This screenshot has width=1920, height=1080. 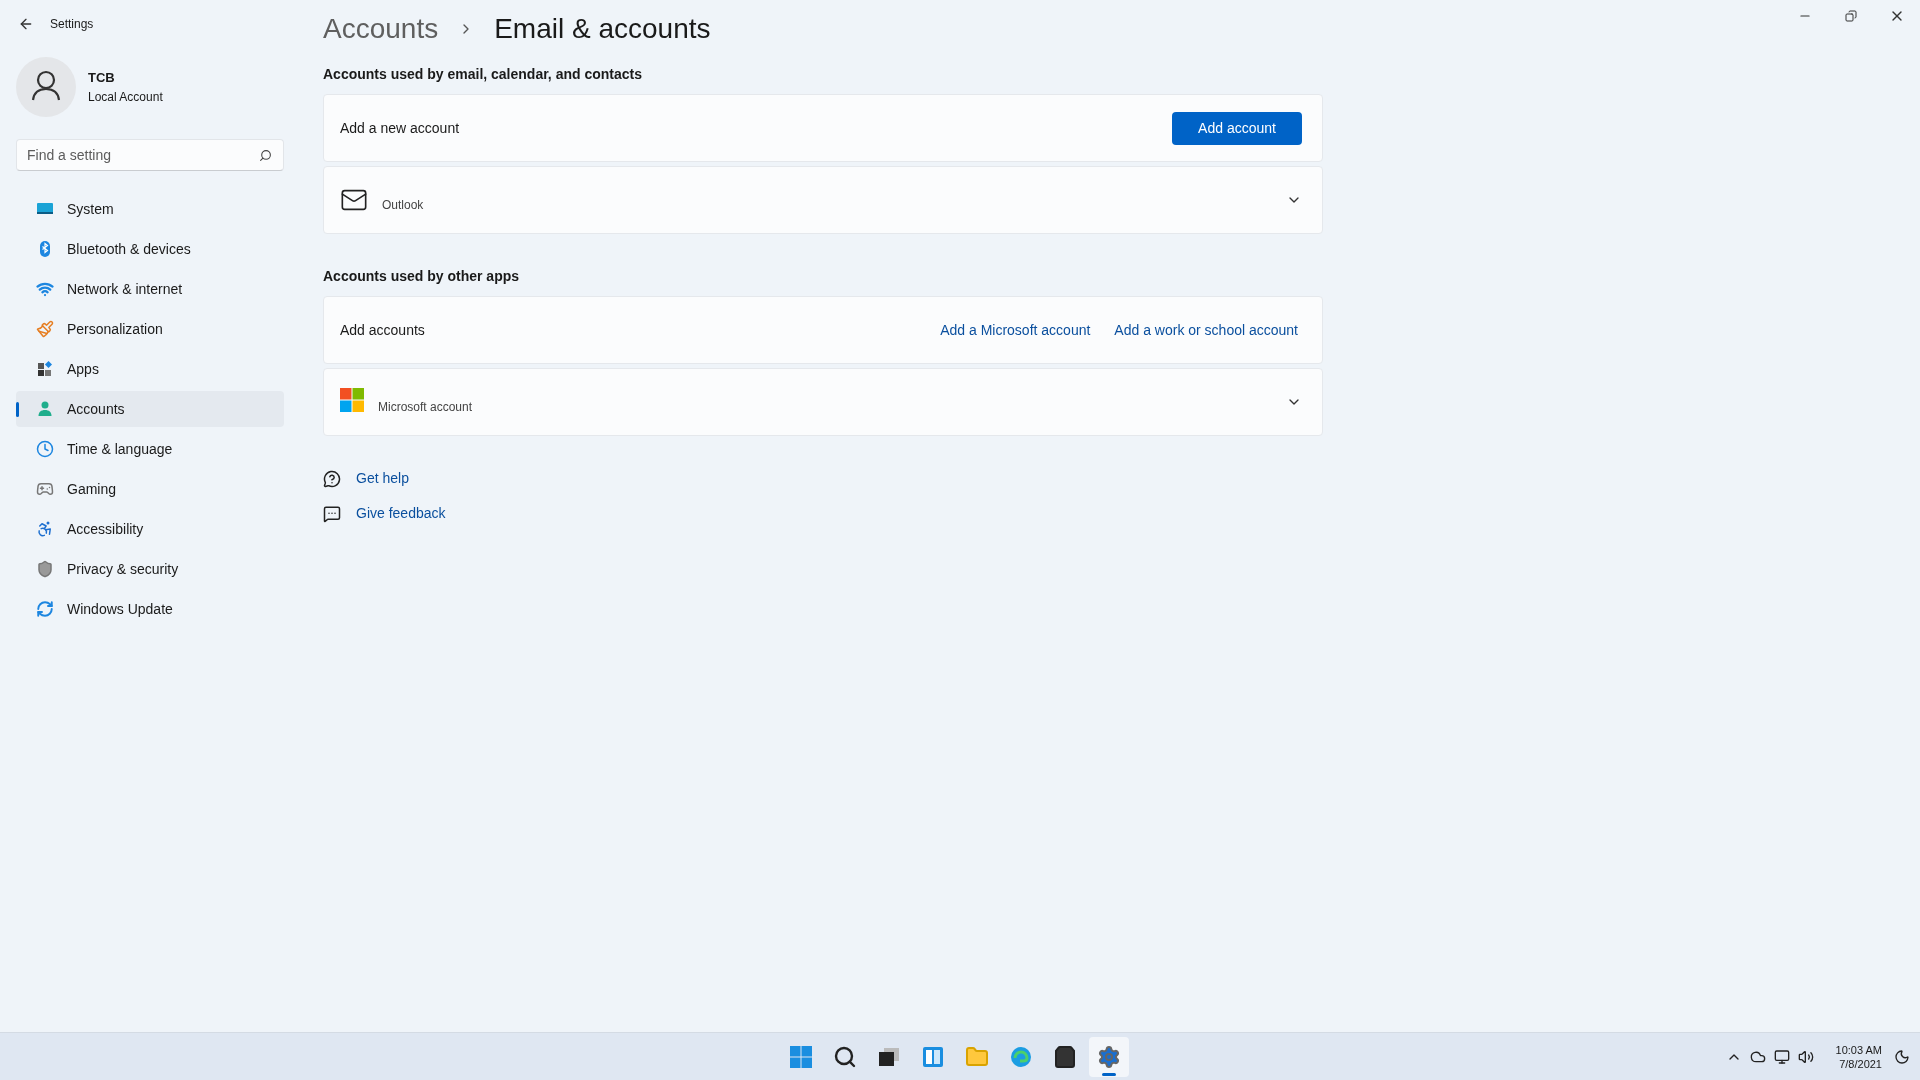 What do you see at coordinates (45, 529) in the screenshot?
I see `accessibility-icon` at bounding box center [45, 529].